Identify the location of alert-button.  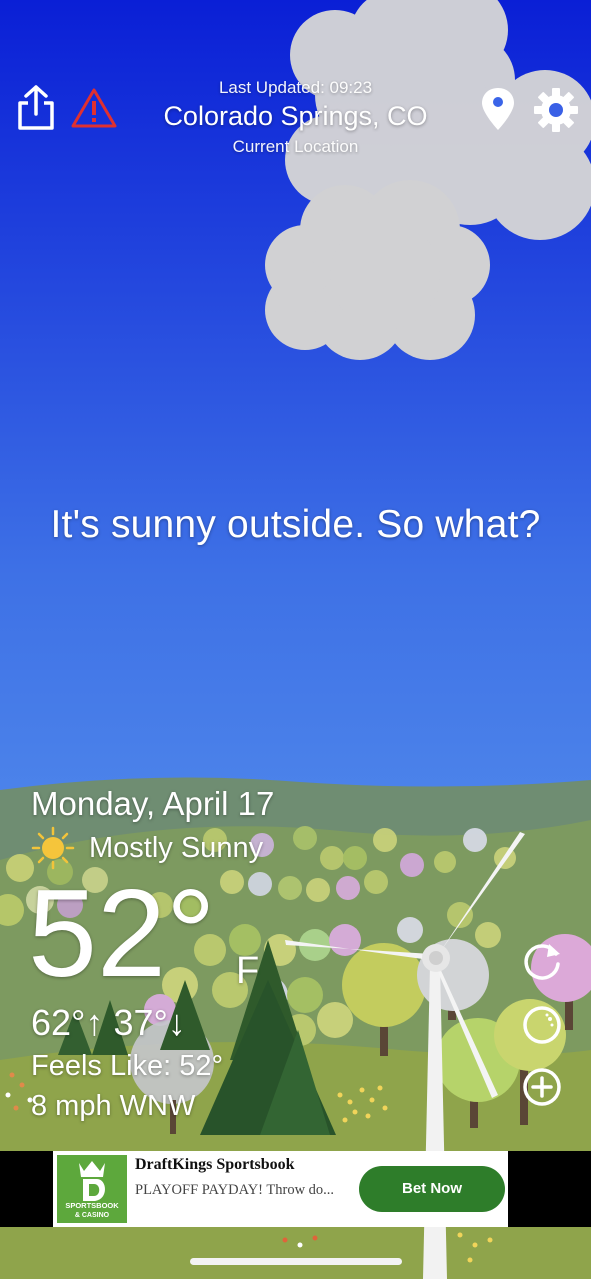
(94, 108).